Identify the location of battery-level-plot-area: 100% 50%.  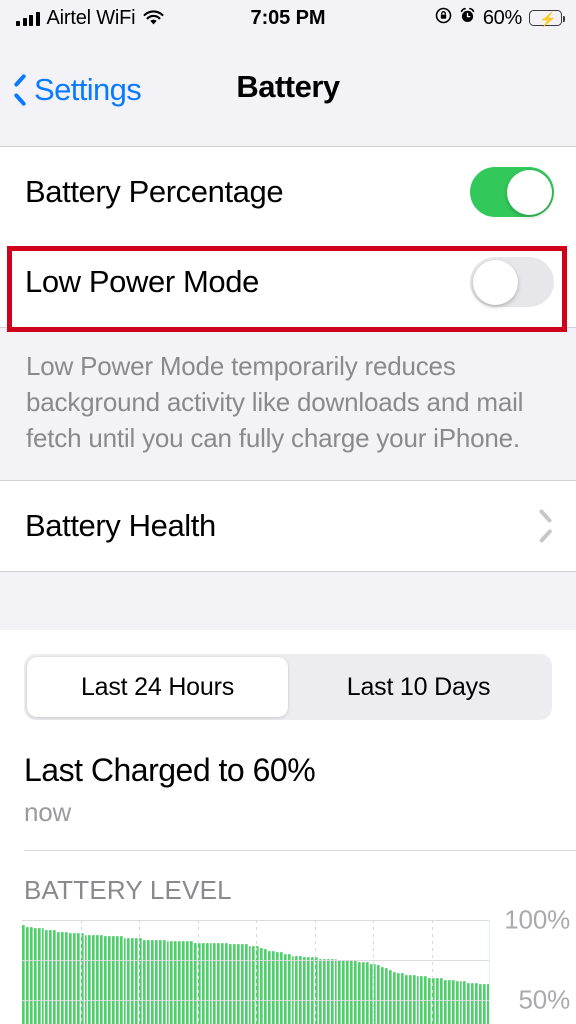
(296, 964).